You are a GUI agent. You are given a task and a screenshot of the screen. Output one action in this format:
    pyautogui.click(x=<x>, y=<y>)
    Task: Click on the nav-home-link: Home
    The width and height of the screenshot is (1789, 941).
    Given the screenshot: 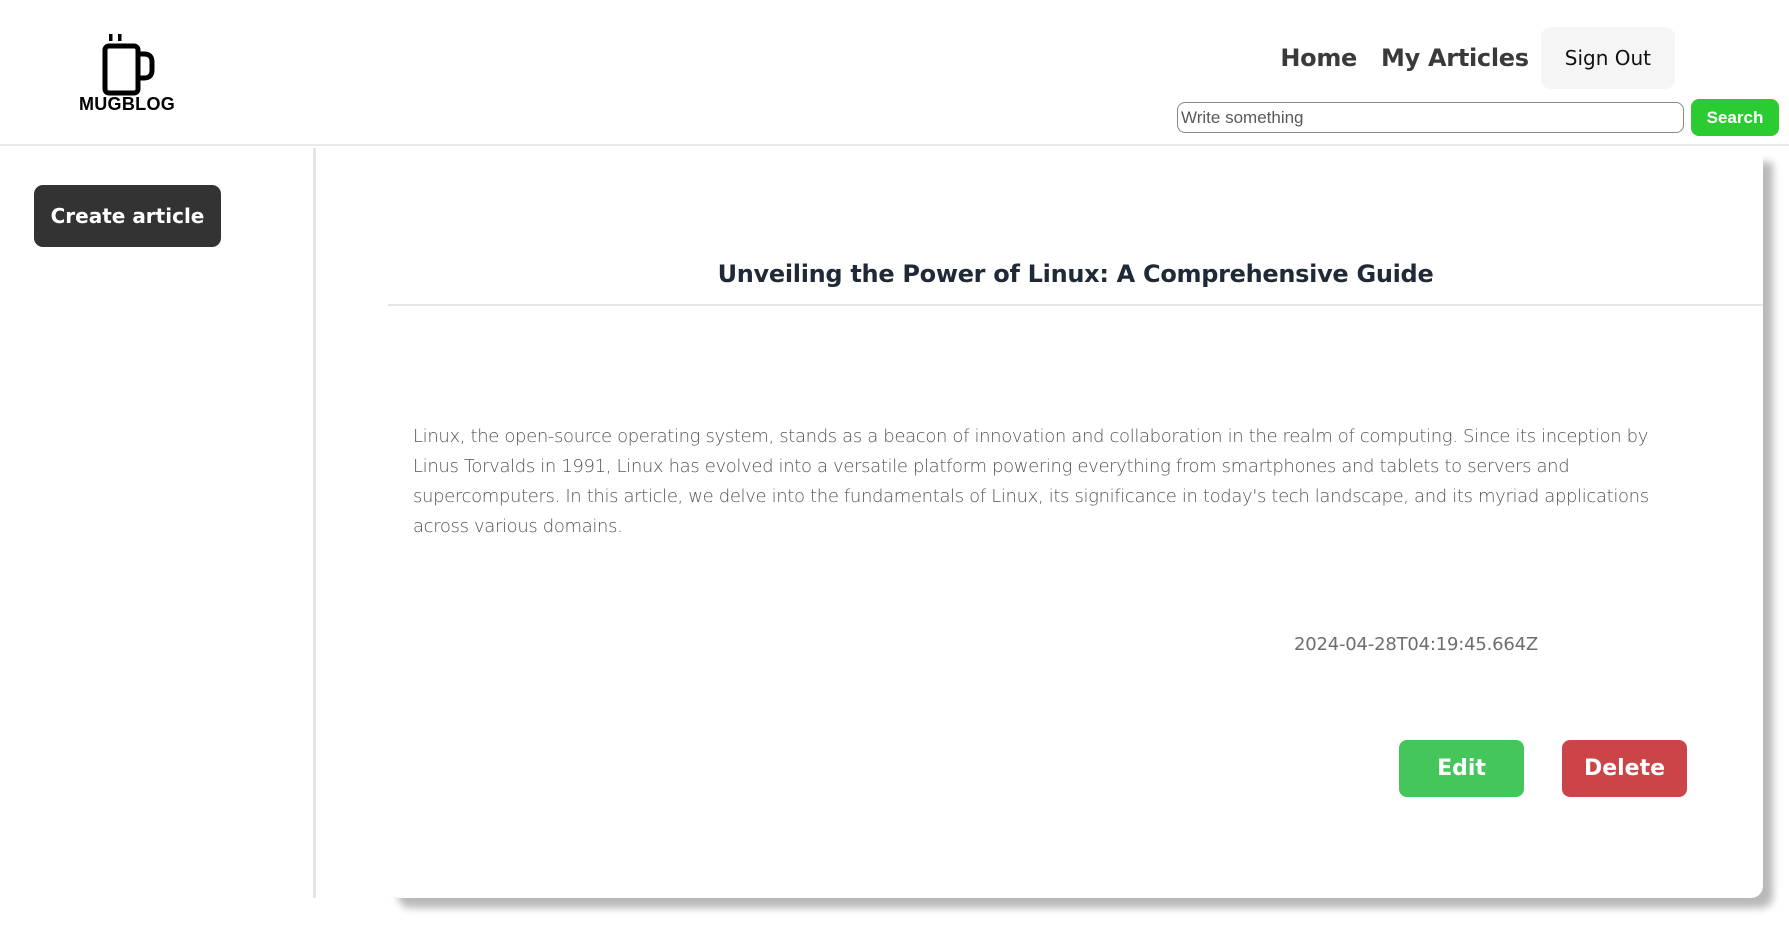 What is the action you would take?
    pyautogui.click(x=1318, y=58)
    